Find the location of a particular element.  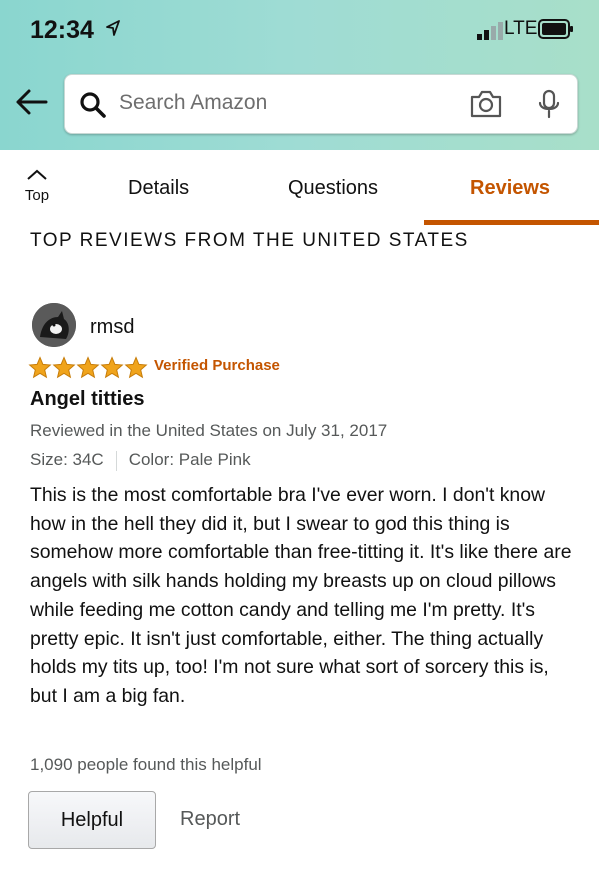

variant-color: Color: Pale Pink is located at coordinates (189, 459).